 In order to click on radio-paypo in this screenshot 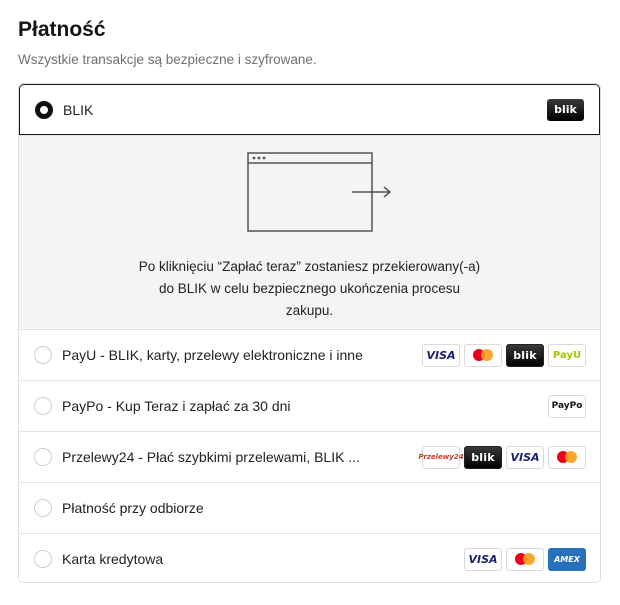, I will do `click(43, 406)`.